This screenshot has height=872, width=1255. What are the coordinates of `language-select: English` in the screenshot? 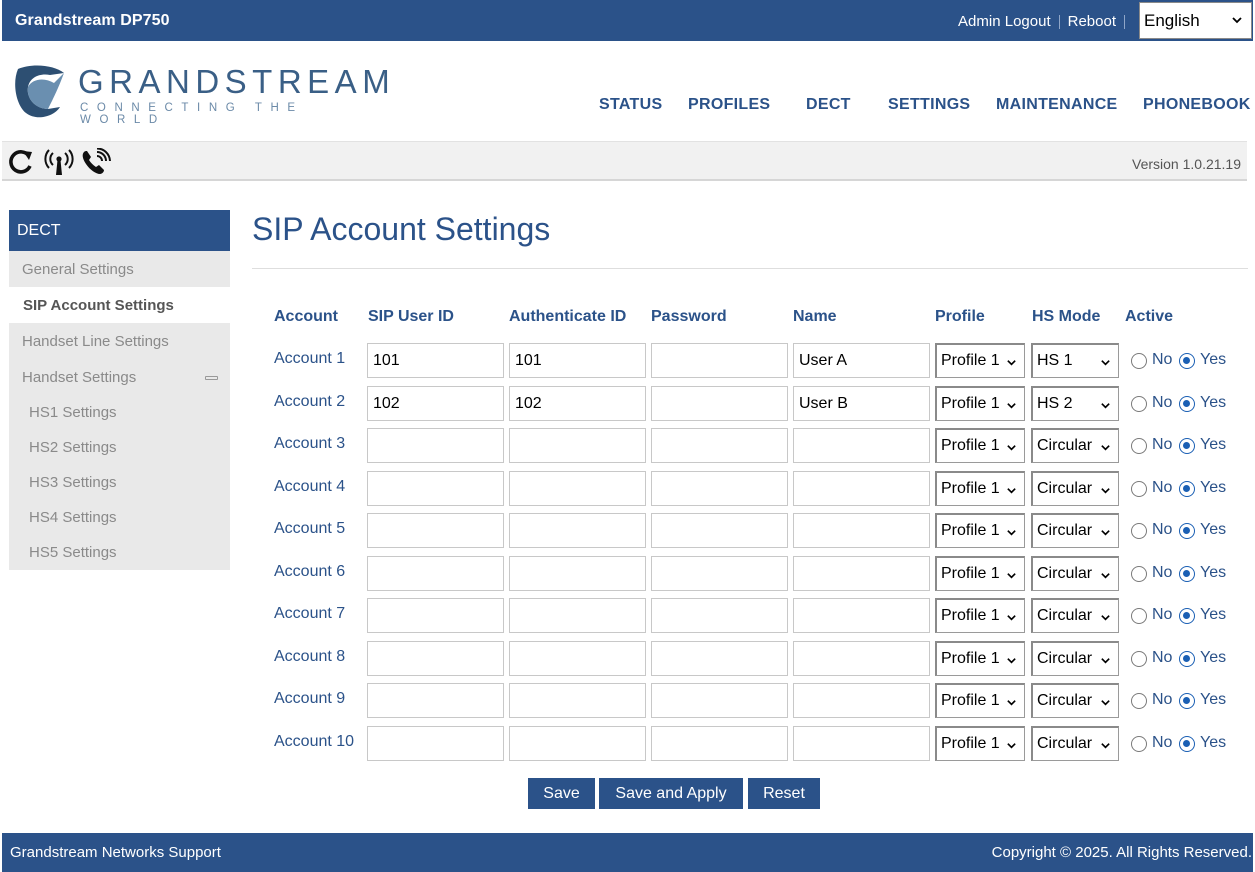 It's located at (1195, 20).